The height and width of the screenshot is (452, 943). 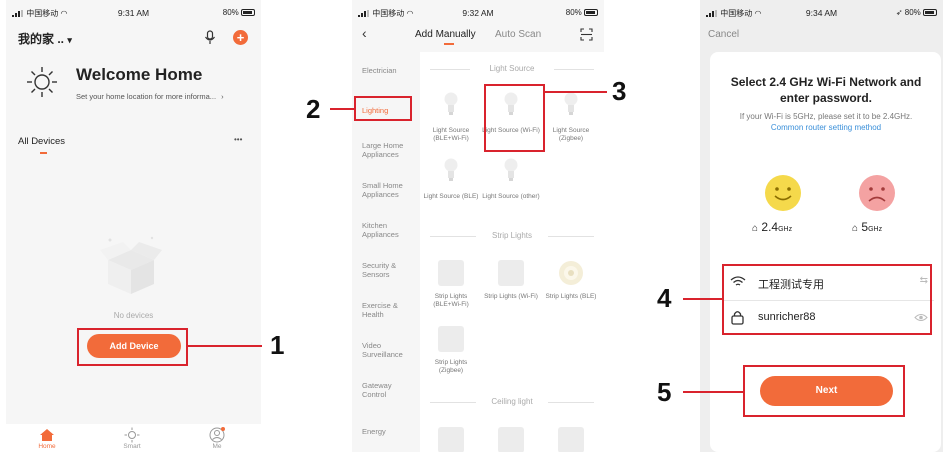 What do you see at coordinates (132, 435) in the screenshot?
I see `smart-sun-icon` at bounding box center [132, 435].